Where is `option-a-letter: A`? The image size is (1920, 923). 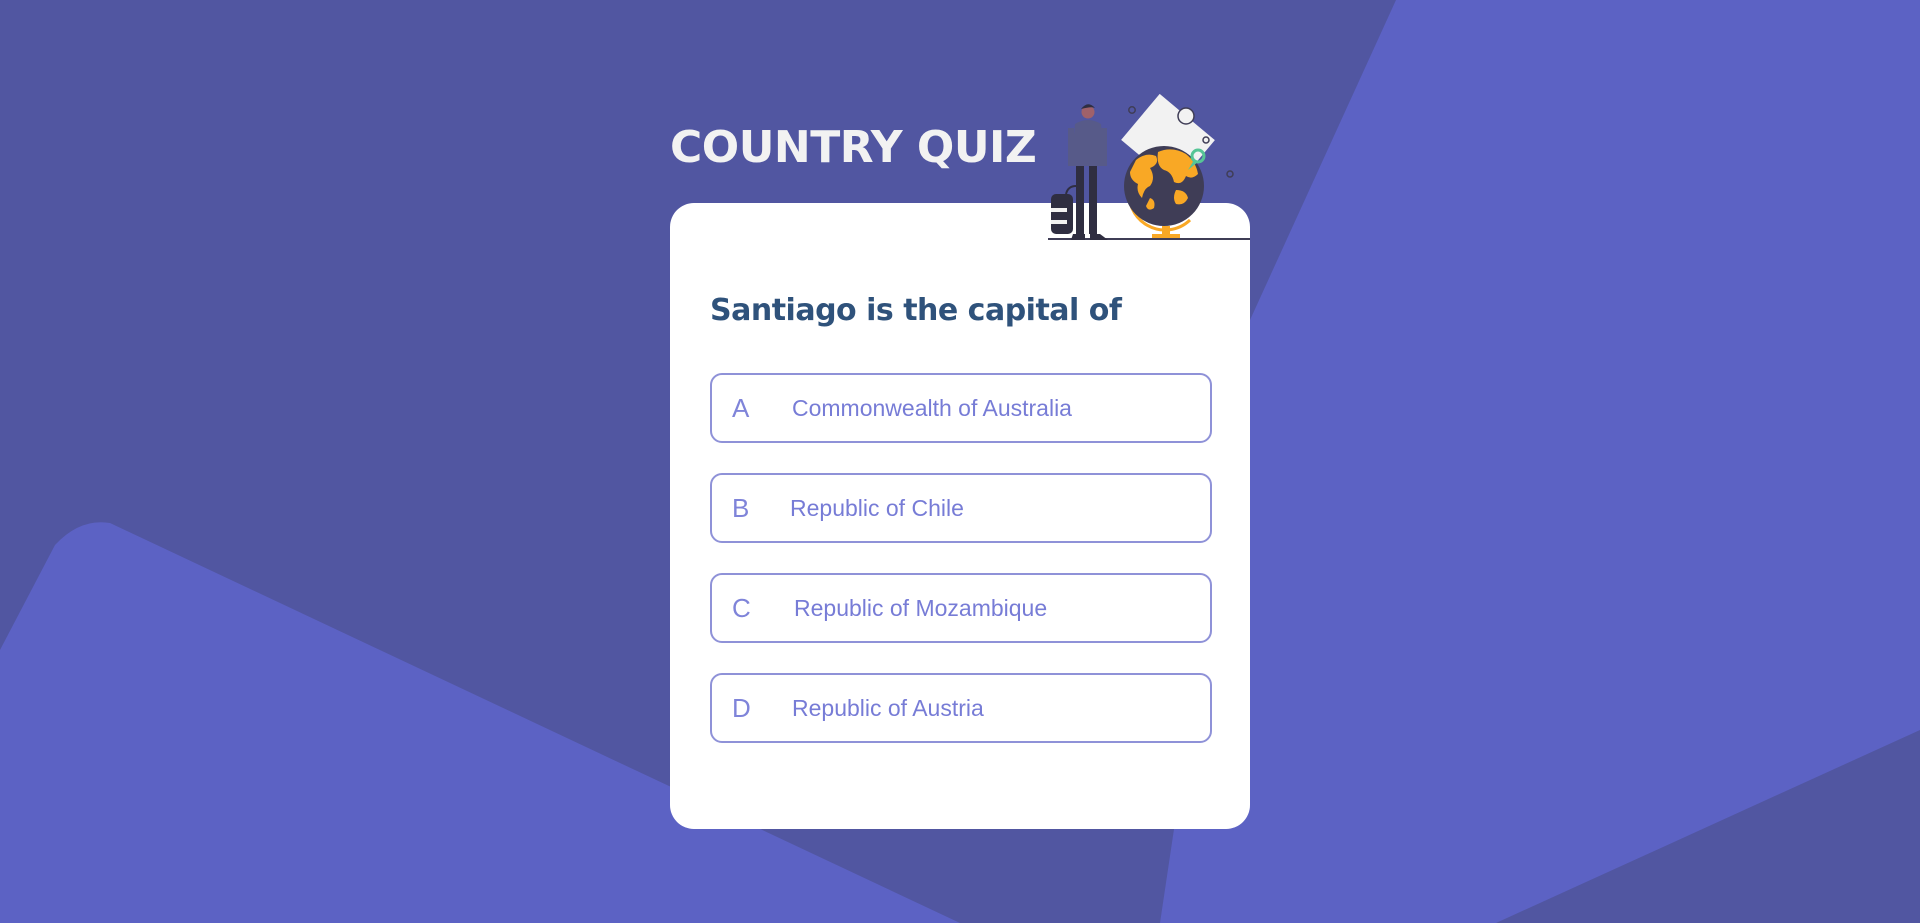 option-a-letter: A is located at coordinates (741, 408).